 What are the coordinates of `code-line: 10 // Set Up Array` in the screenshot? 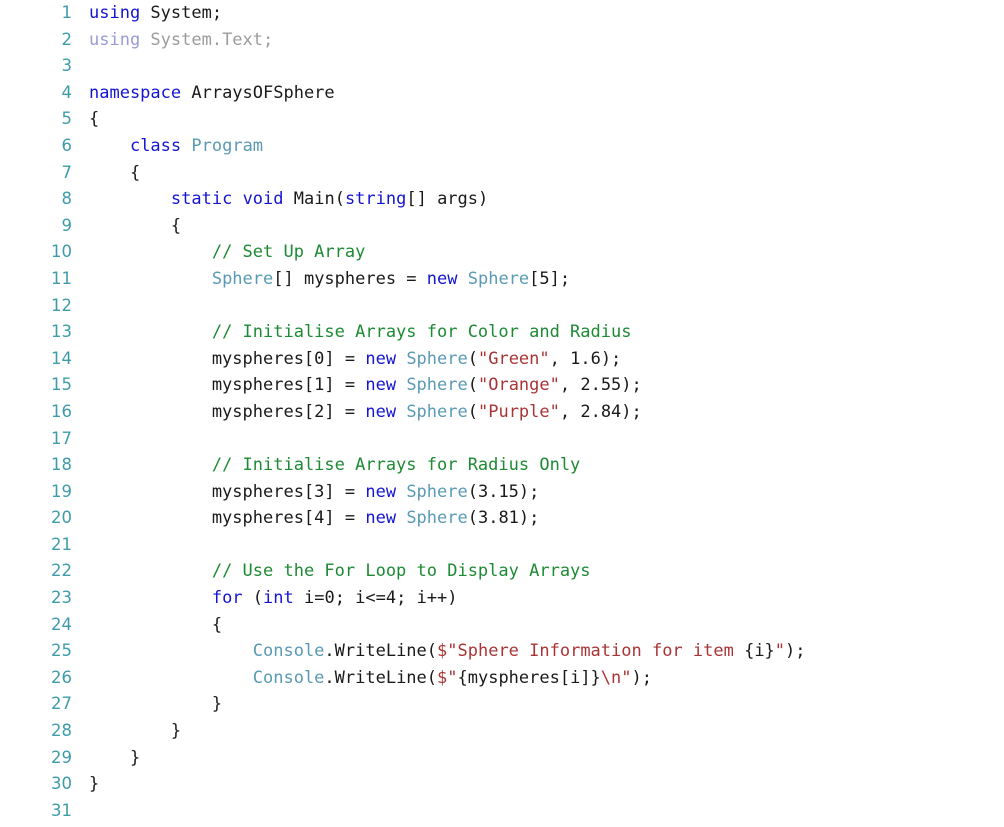 It's located at (502, 252).